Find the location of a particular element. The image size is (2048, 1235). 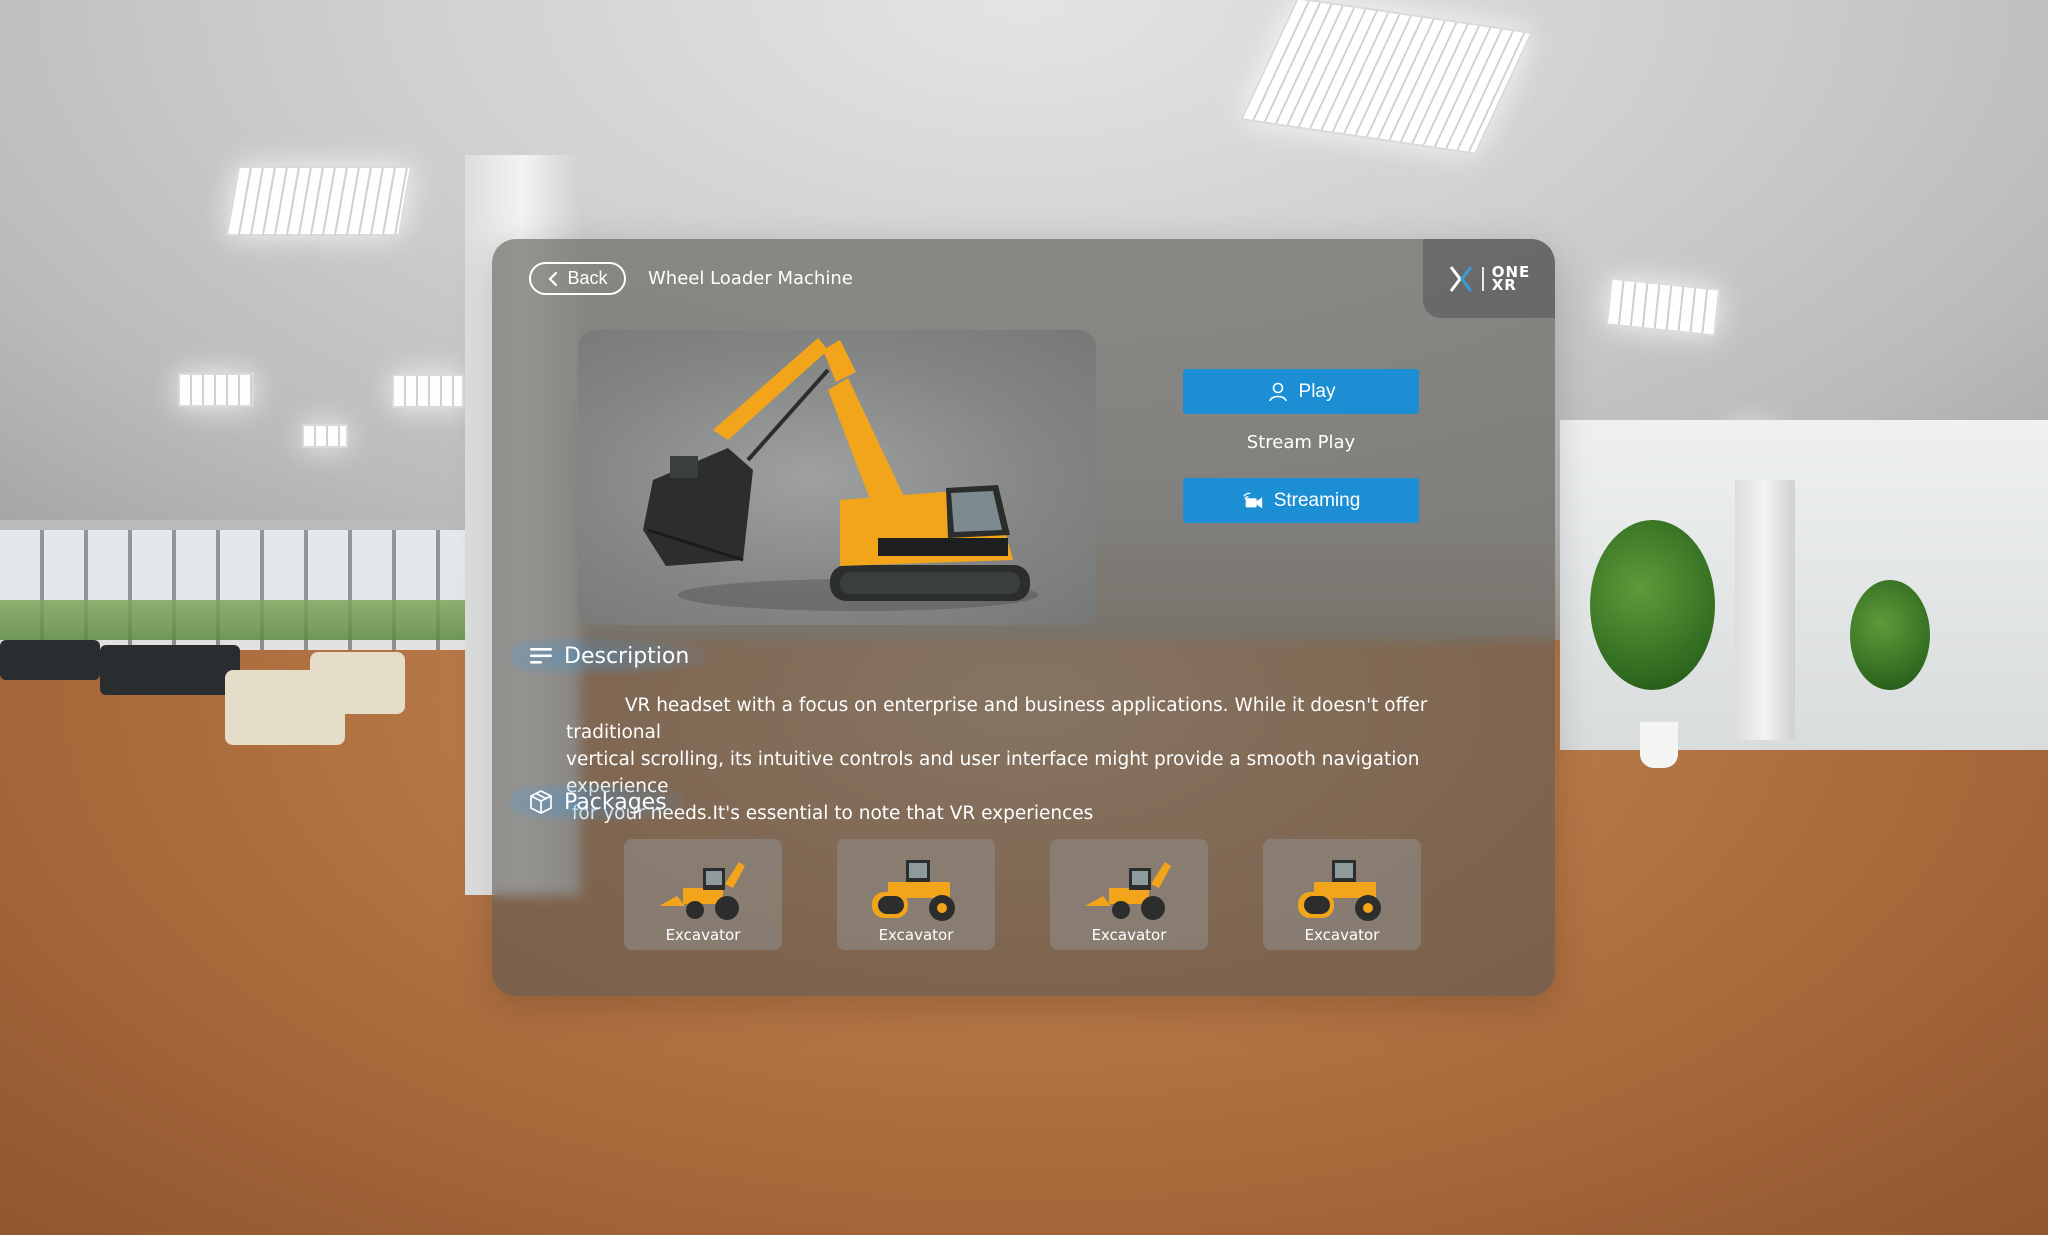

machine-preview-image is located at coordinates (837, 477).